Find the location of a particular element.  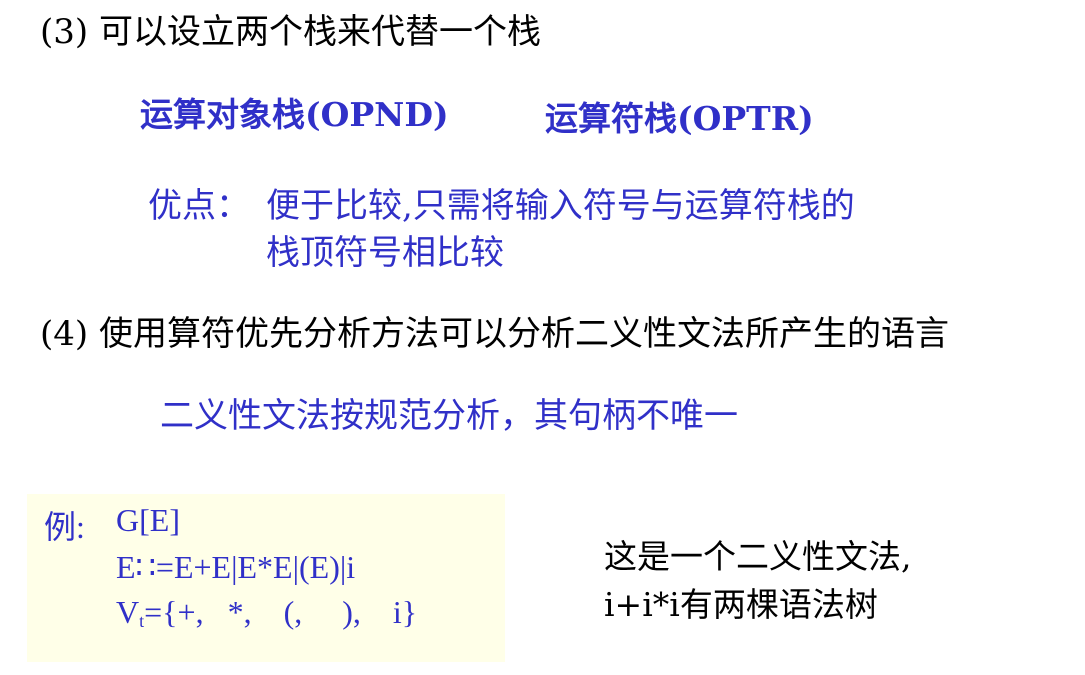

example-terminal-set: Vt={+, *, (, ), i} is located at coordinates (266, 613).